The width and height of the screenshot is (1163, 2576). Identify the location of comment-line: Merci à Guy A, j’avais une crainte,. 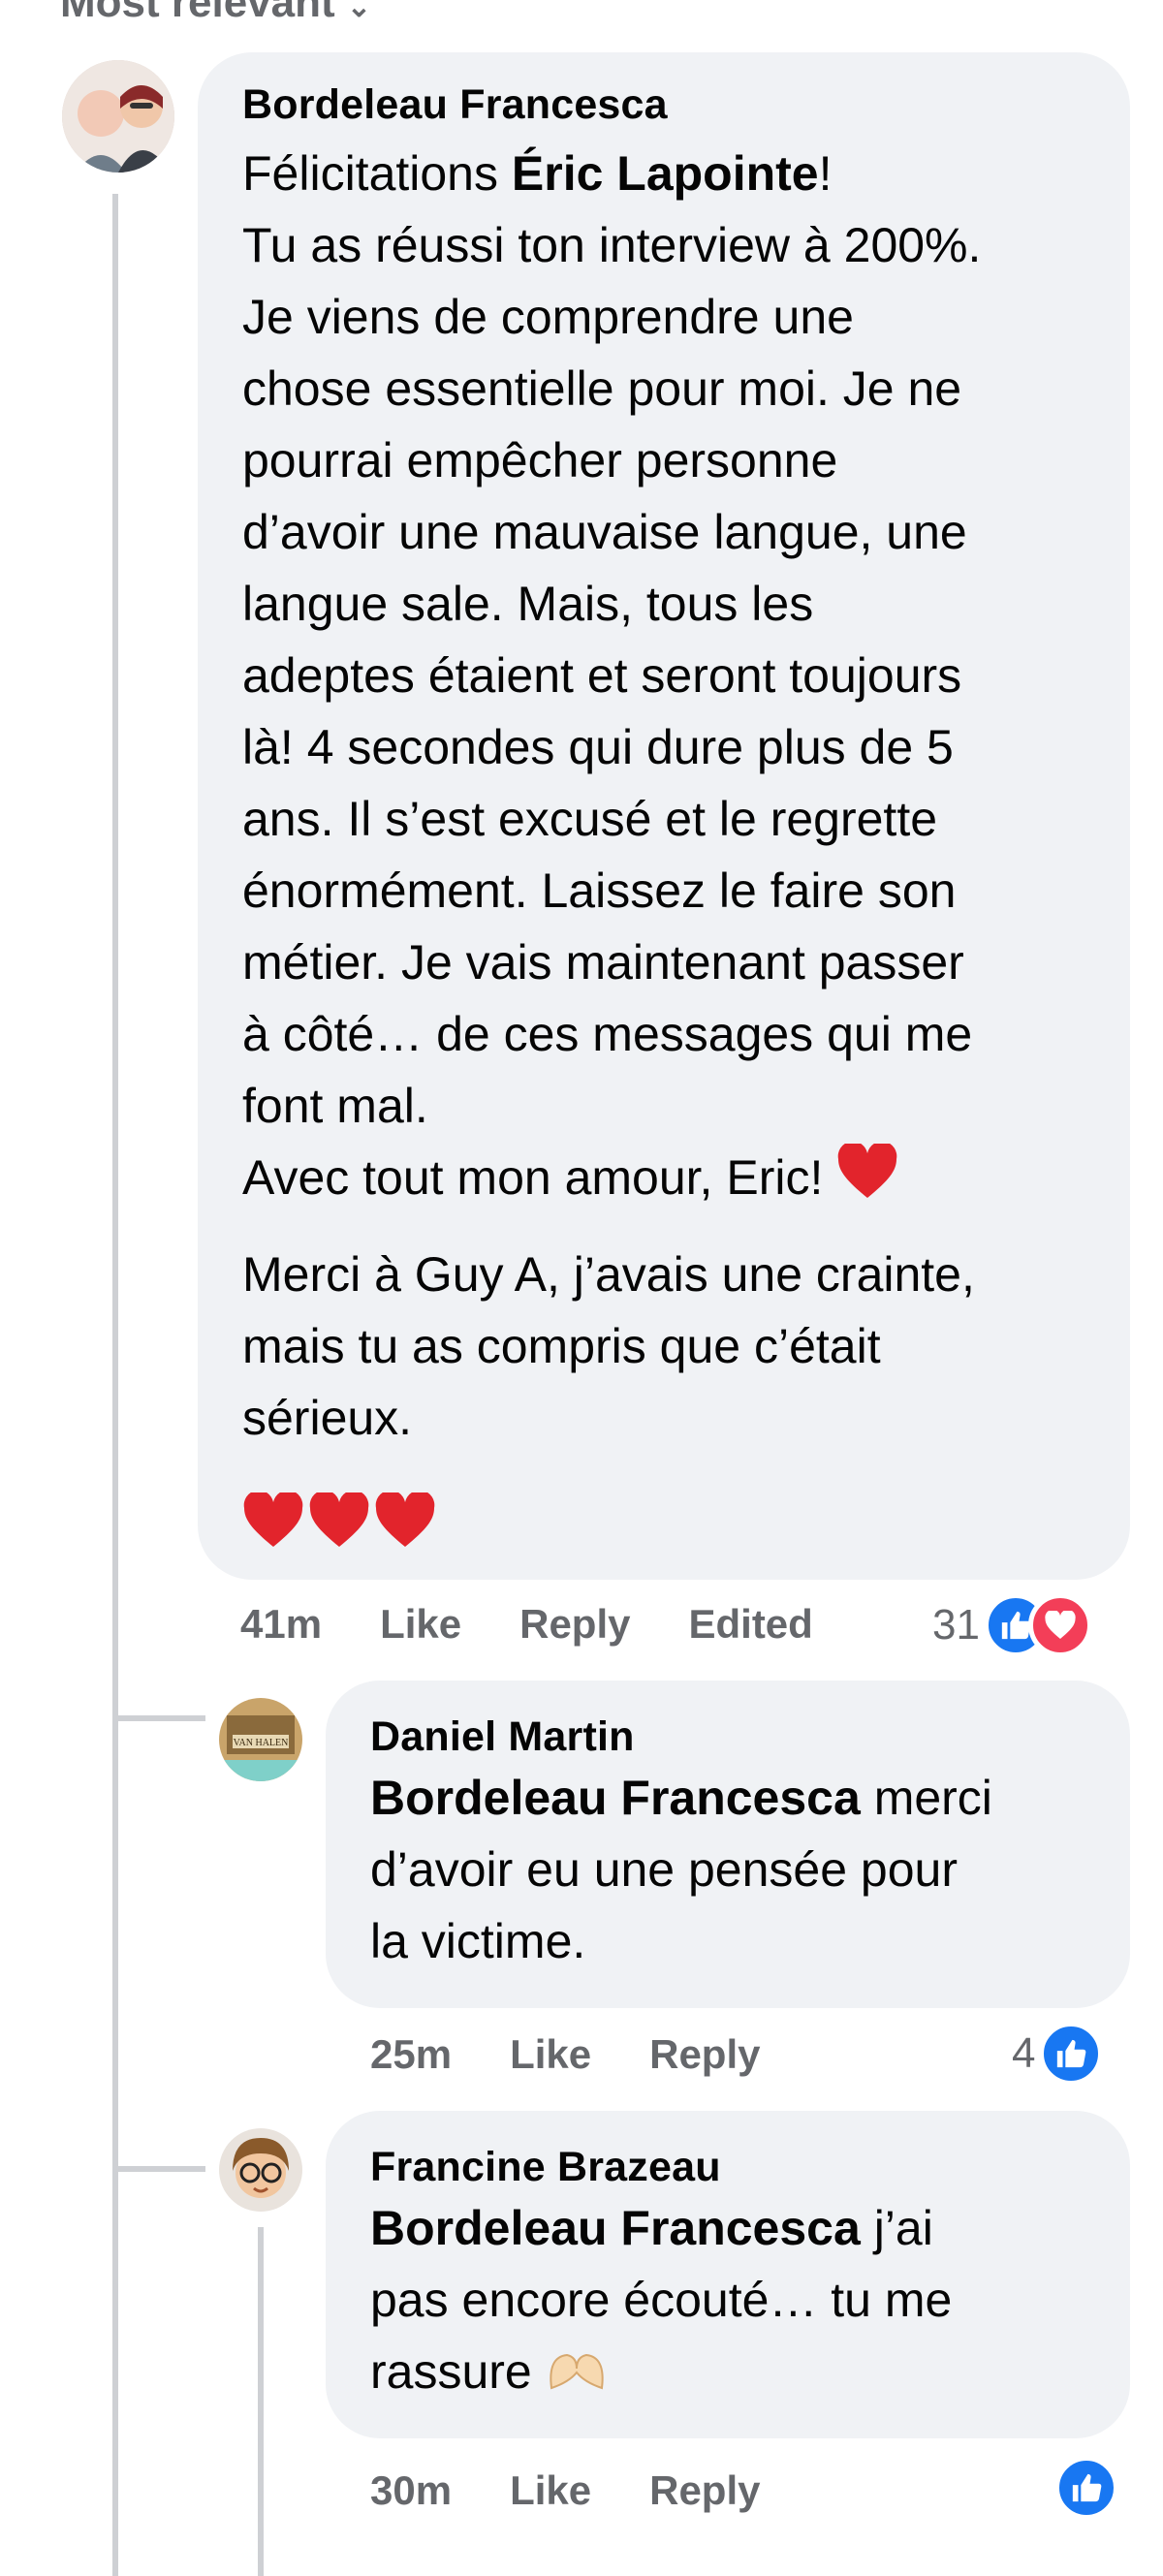
(608, 1274).